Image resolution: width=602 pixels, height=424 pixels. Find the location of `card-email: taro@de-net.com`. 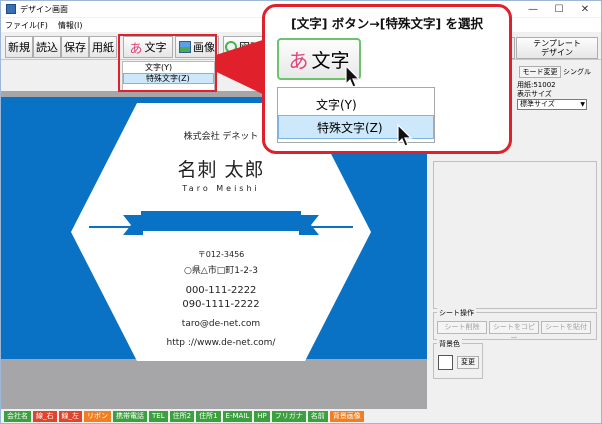

card-email: taro@de-net.com is located at coordinates (221, 324).